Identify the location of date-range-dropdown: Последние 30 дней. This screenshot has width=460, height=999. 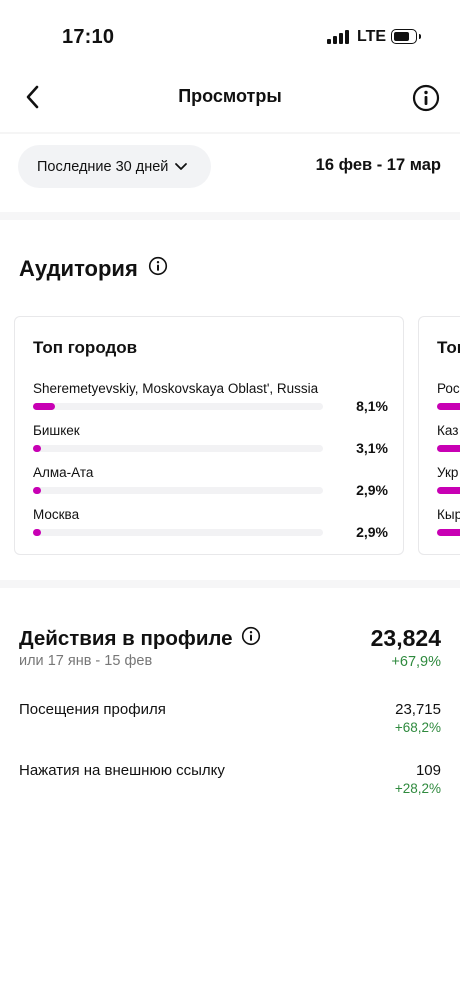
(114, 166).